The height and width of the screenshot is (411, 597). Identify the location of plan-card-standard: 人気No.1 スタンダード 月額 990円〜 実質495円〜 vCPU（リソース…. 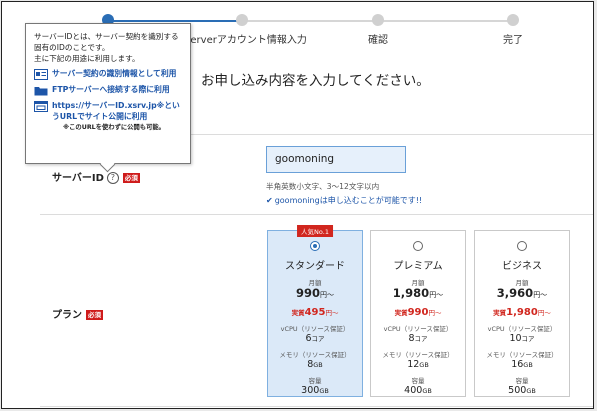
(315, 311).